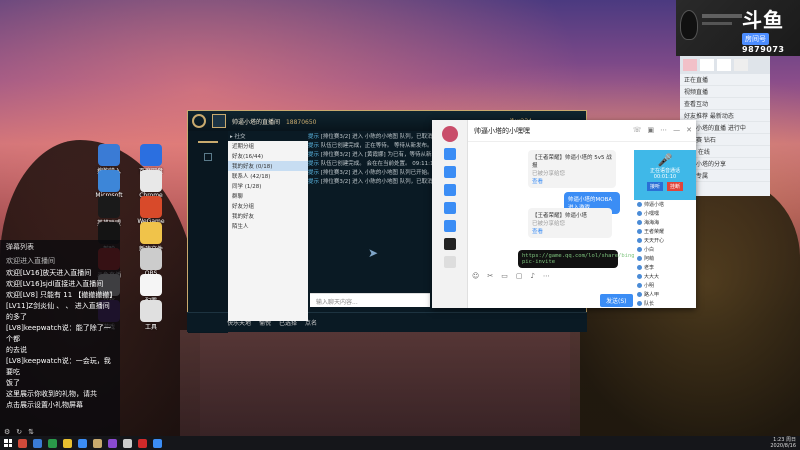  What do you see at coordinates (676, 130) in the screenshot?
I see `minimize-icon: —` at bounding box center [676, 130].